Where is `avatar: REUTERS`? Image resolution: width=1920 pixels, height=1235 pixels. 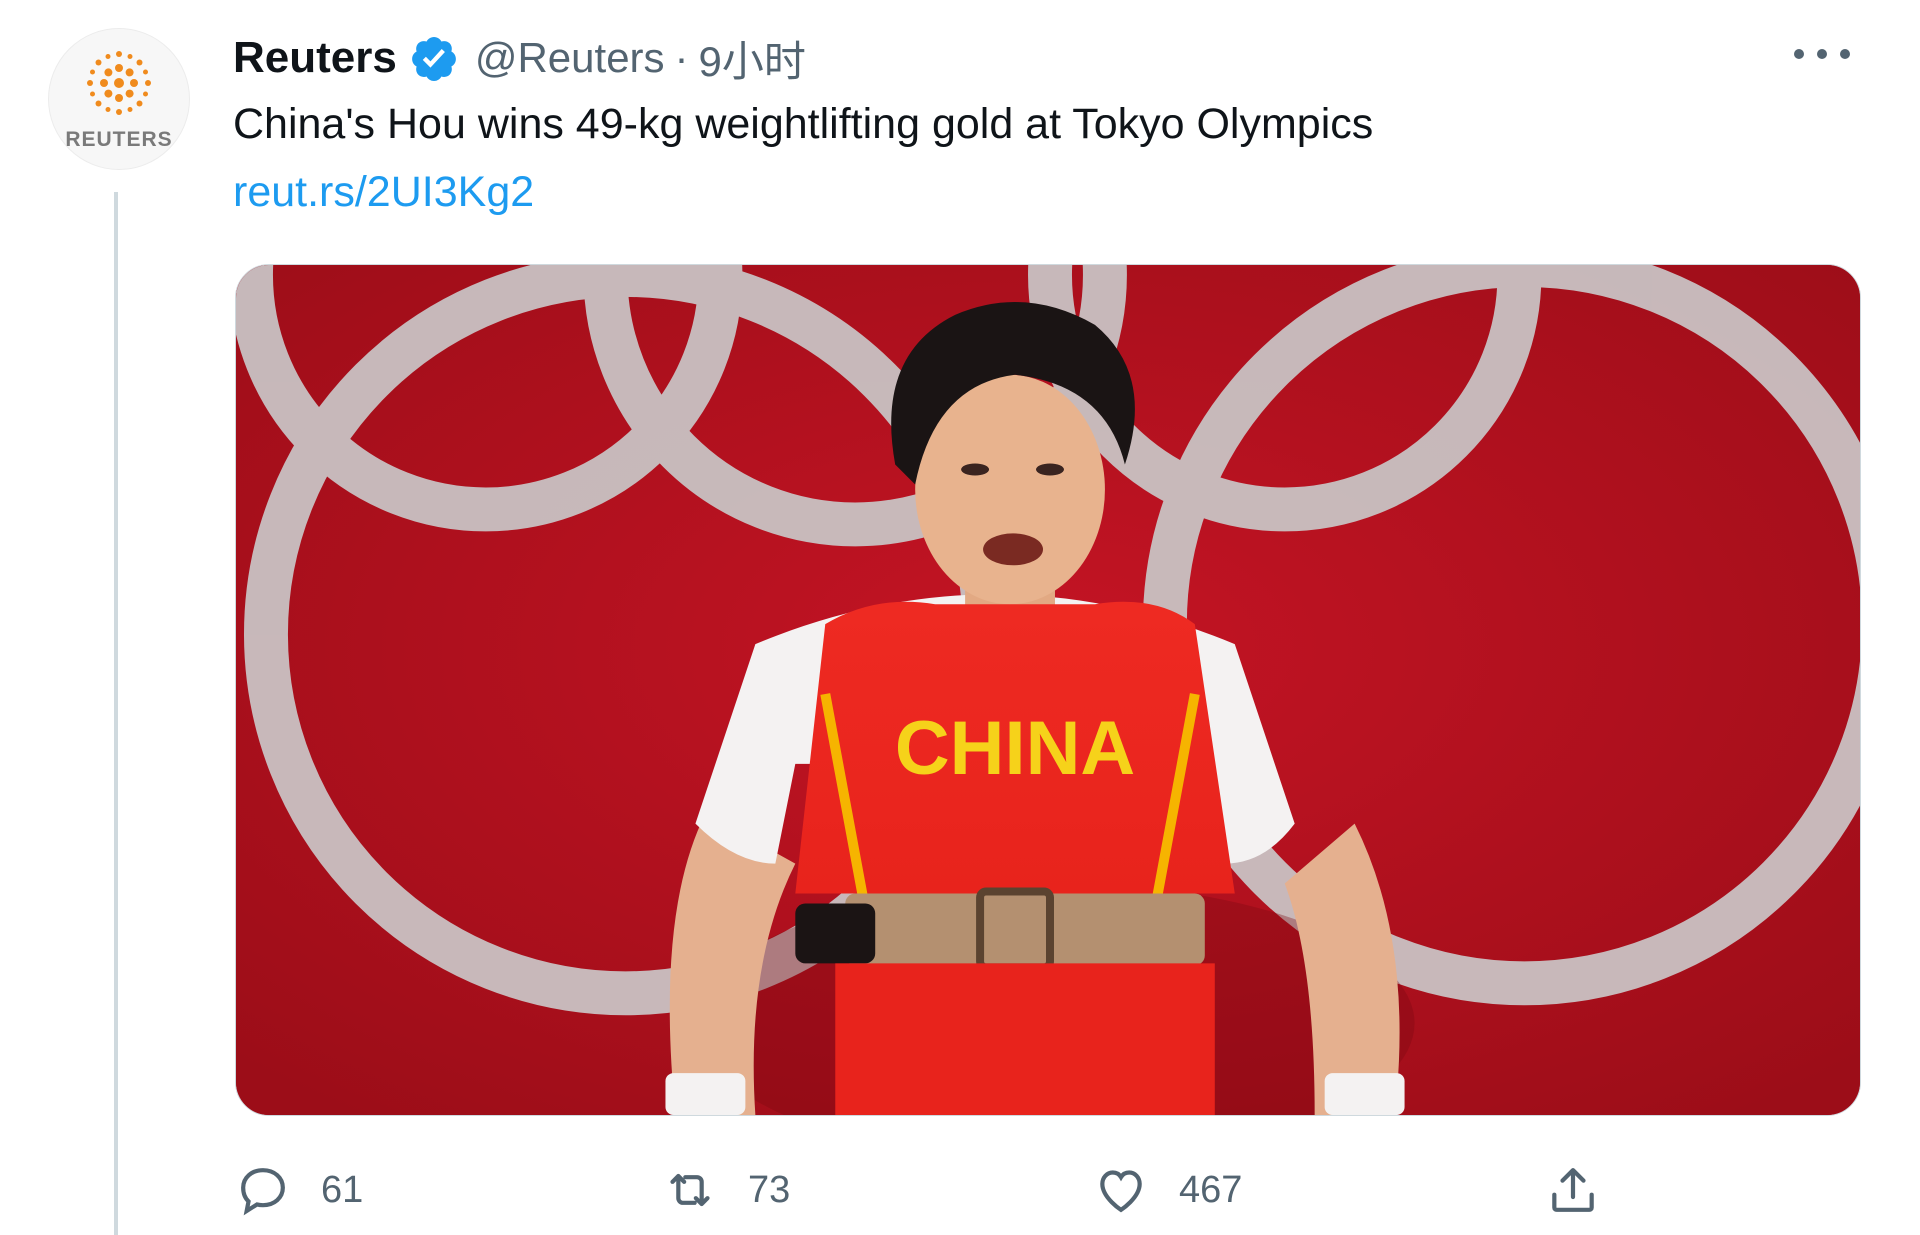 avatar: REUTERS is located at coordinates (119, 99).